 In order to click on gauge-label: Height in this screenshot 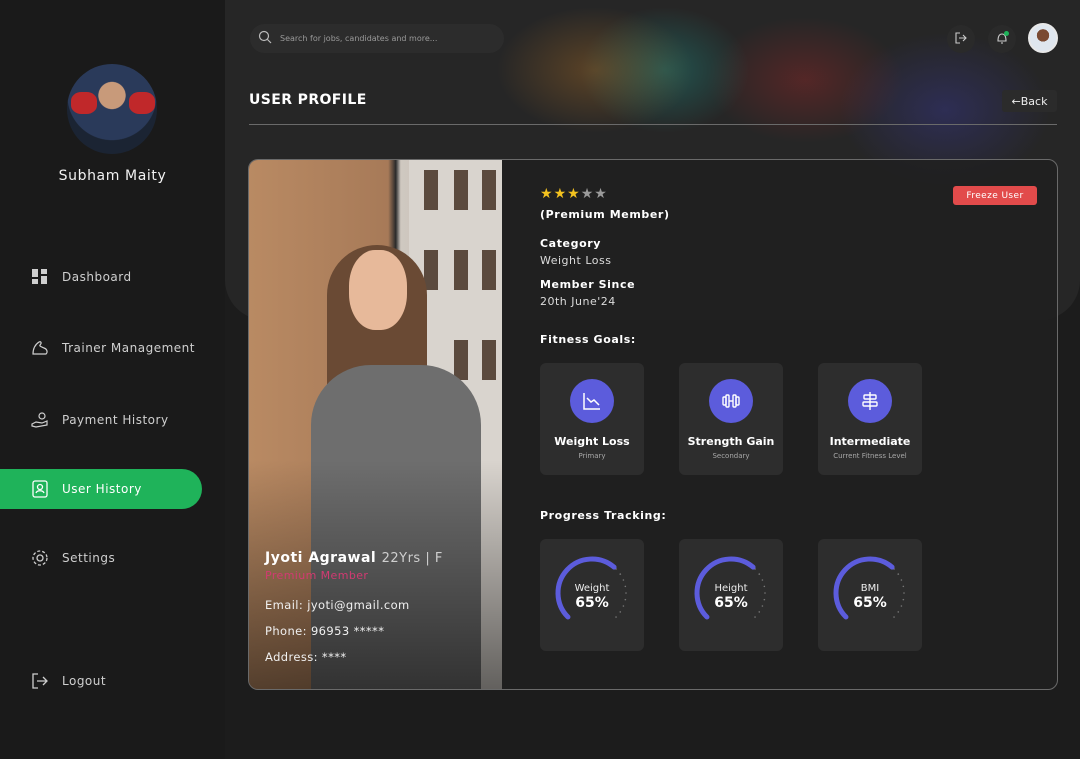, I will do `click(731, 588)`.